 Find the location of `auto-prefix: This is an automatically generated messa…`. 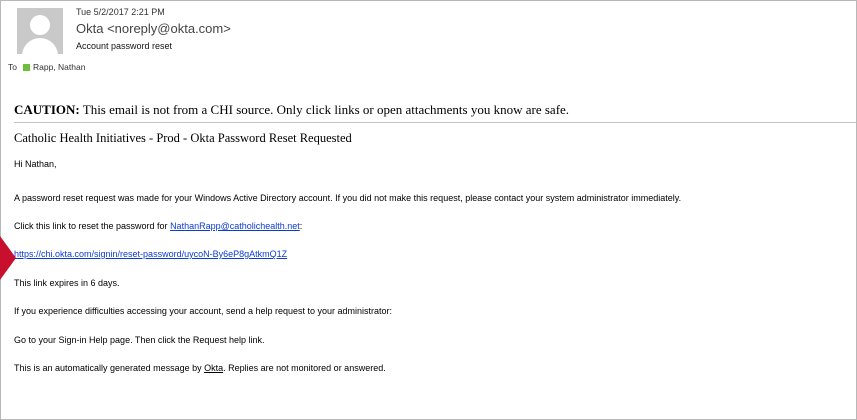

auto-prefix: This is an automatically generated messa… is located at coordinates (109, 368).